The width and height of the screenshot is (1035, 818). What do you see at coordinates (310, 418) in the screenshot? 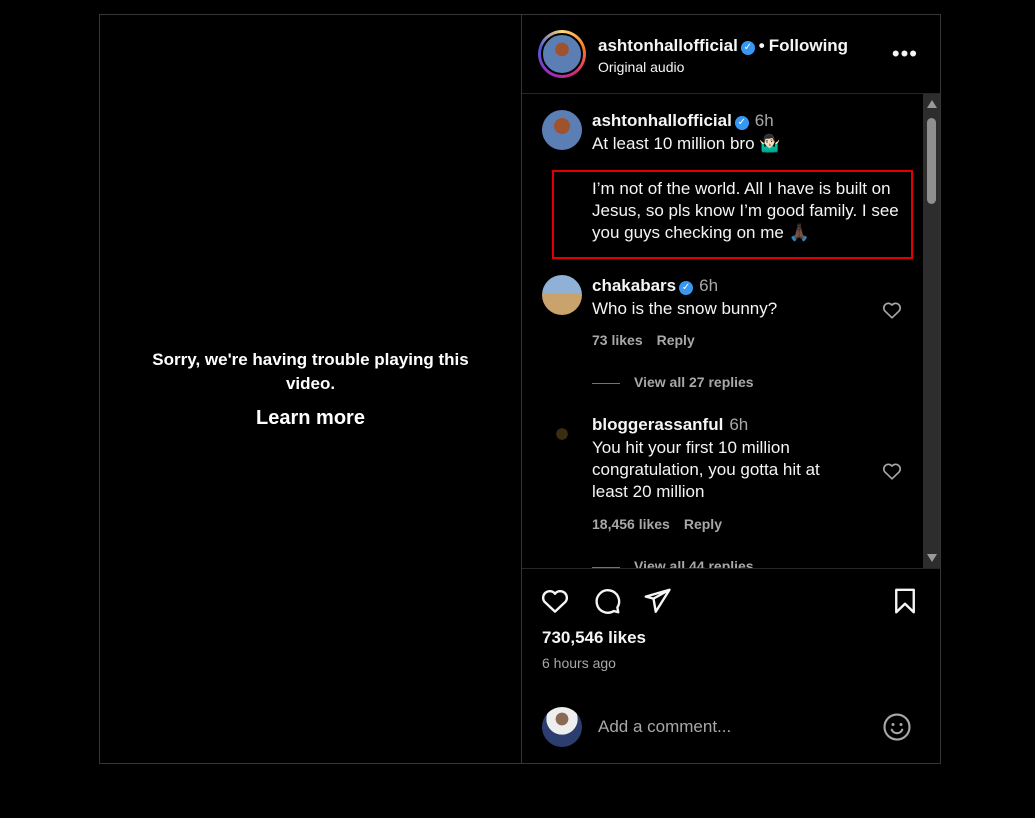
I see `learn-more-link: Learn more` at bounding box center [310, 418].